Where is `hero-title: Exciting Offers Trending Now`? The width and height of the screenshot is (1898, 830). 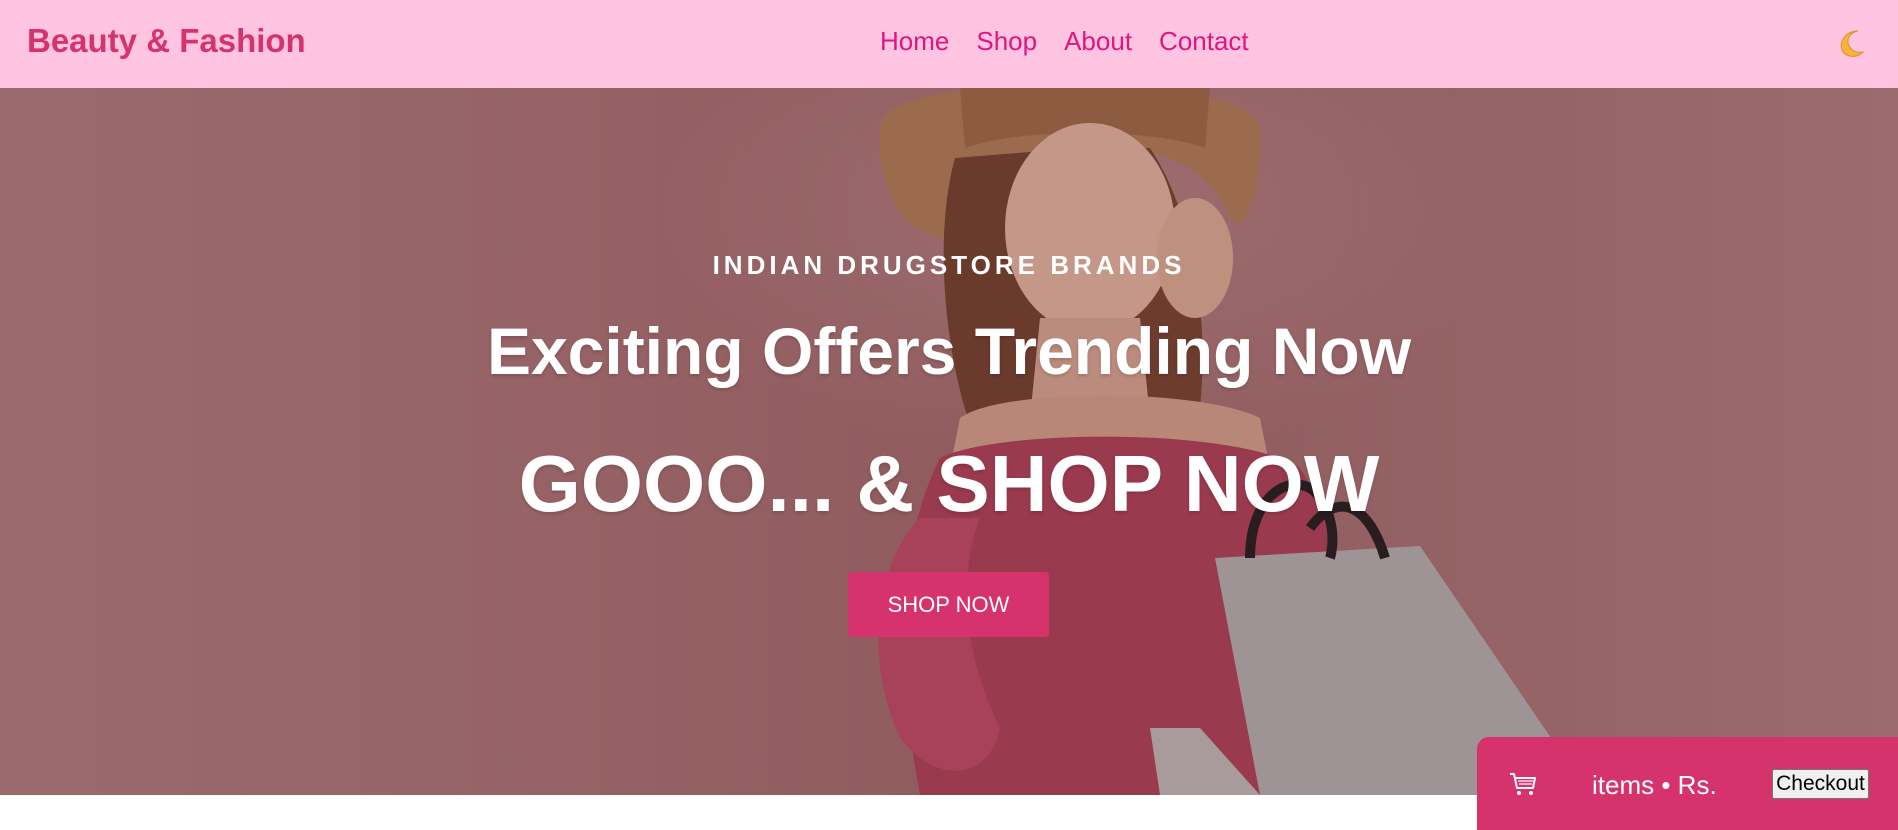 hero-title: Exciting Offers Trending Now is located at coordinates (949, 351).